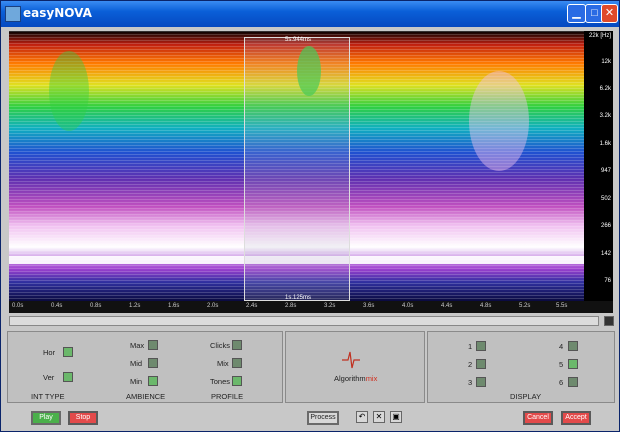 Image resolution: width=620 pixels, height=432 pixels. What do you see at coordinates (606, 62) in the screenshot?
I see `freq-label: 12k` at bounding box center [606, 62].